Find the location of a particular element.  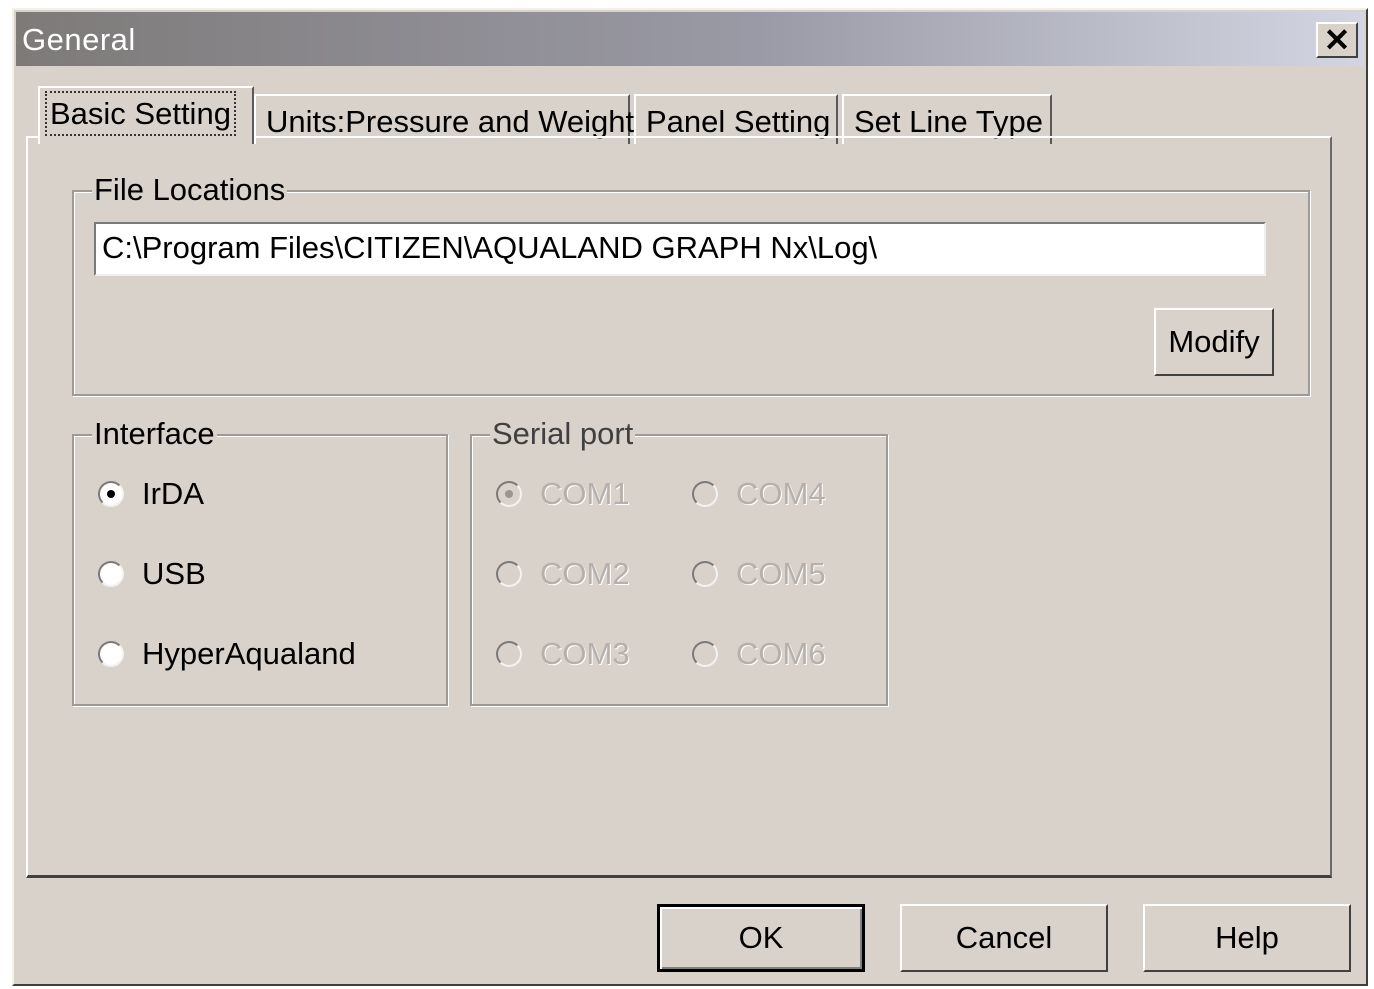

radio-com4: COM4 is located at coordinates (759, 494).